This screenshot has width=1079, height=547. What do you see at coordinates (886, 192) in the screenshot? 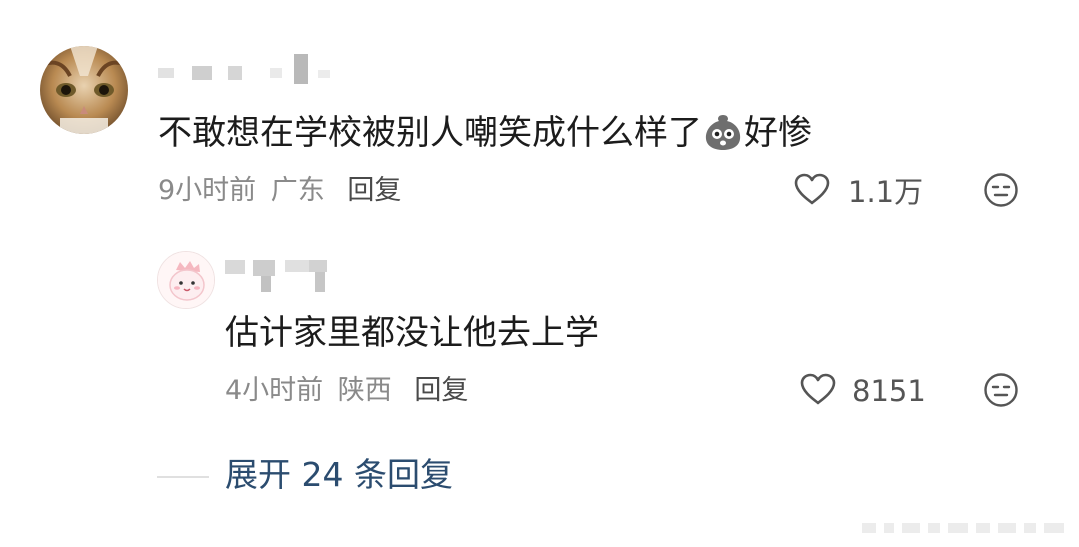
I see `like-count: 1.1万` at bounding box center [886, 192].